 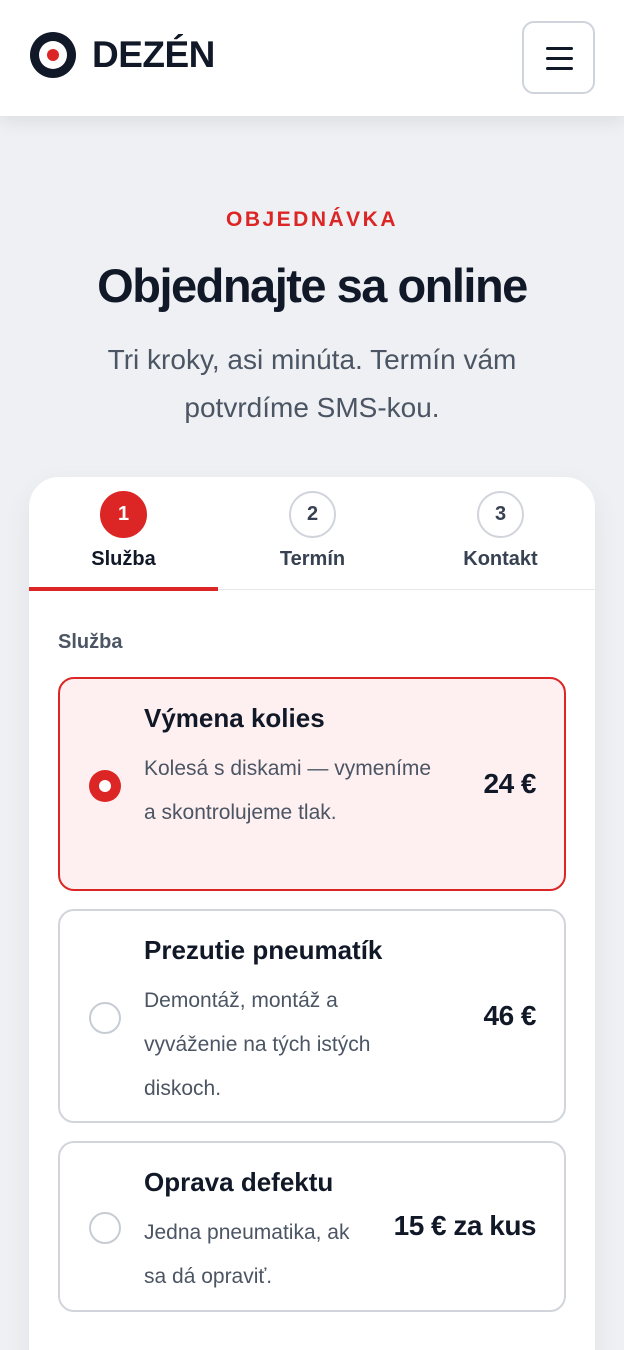 What do you see at coordinates (312, 514) in the screenshot?
I see `step-number: 2` at bounding box center [312, 514].